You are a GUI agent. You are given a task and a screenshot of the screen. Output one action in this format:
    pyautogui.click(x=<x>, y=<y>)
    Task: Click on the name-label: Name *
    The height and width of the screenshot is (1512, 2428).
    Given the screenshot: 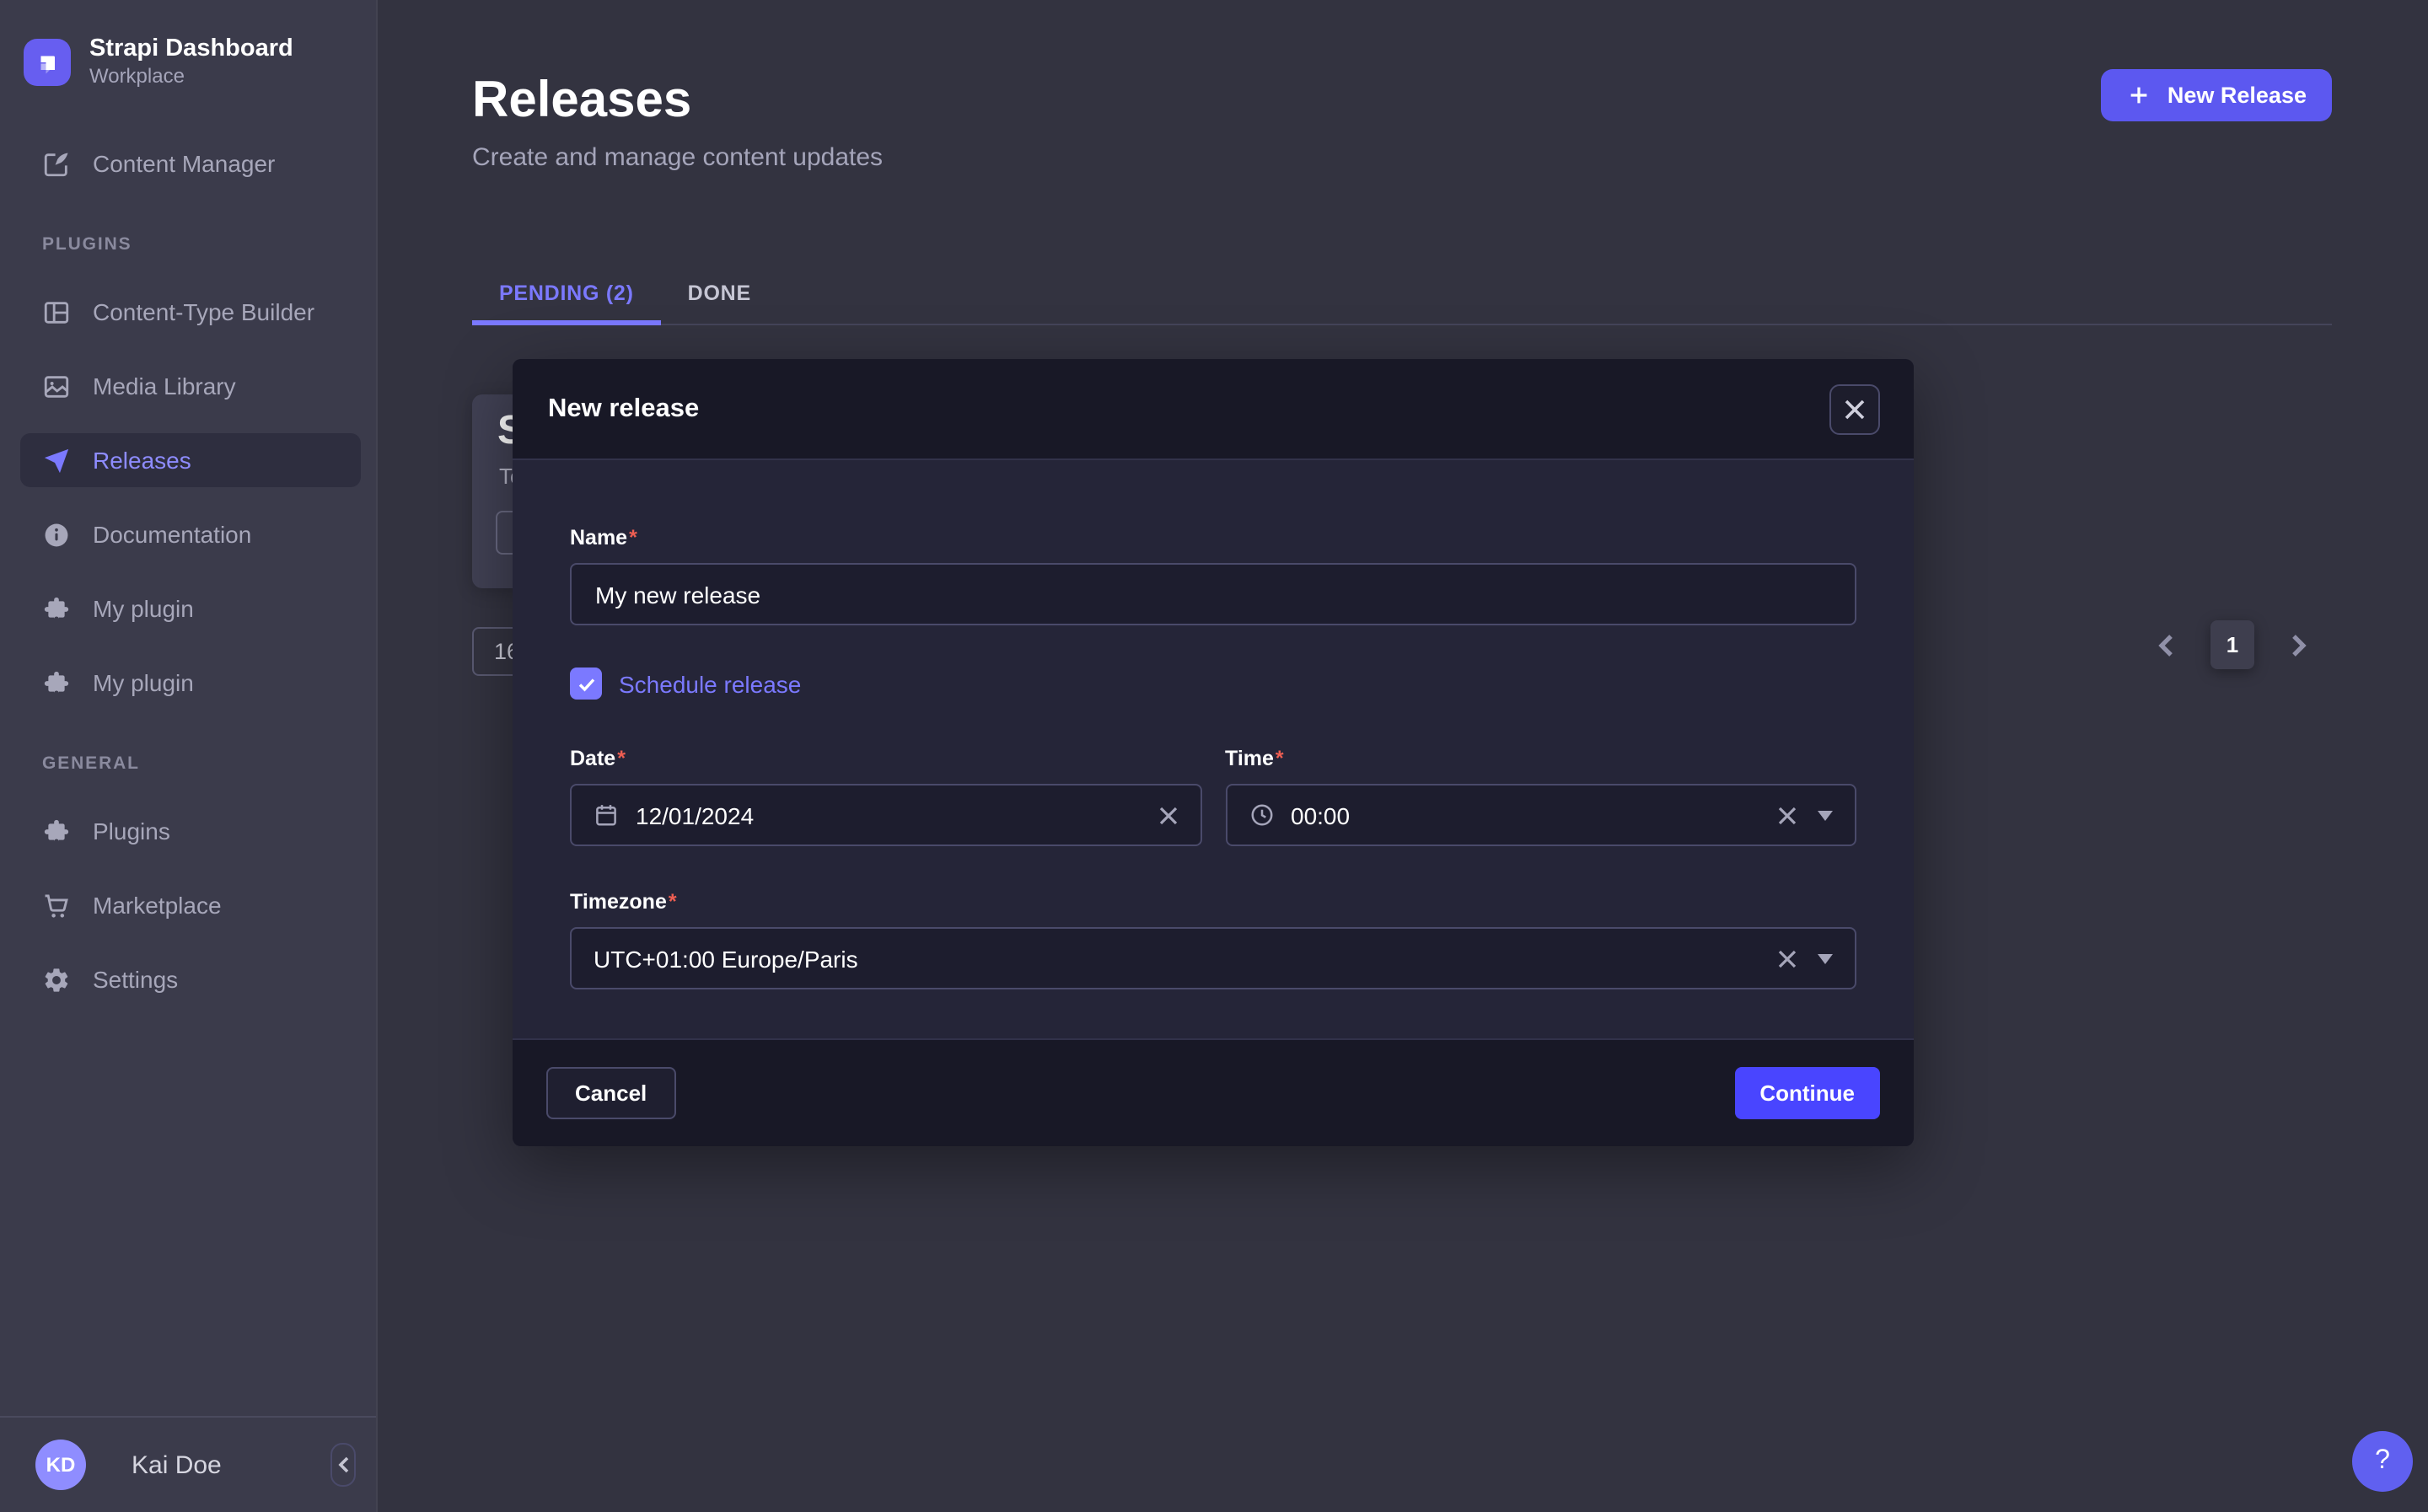 What is the action you would take?
    pyautogui.click(x=603, y=538)
    